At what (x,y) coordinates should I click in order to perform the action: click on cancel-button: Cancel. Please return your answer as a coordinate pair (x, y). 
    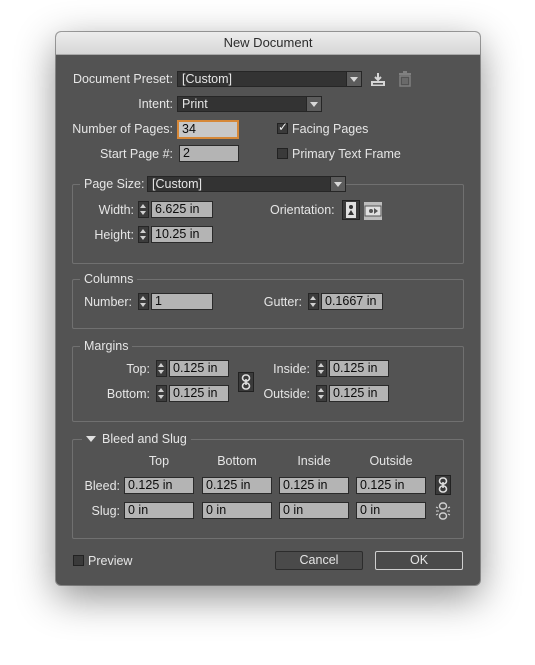
    Looking at the image, I should click on (319, 560).